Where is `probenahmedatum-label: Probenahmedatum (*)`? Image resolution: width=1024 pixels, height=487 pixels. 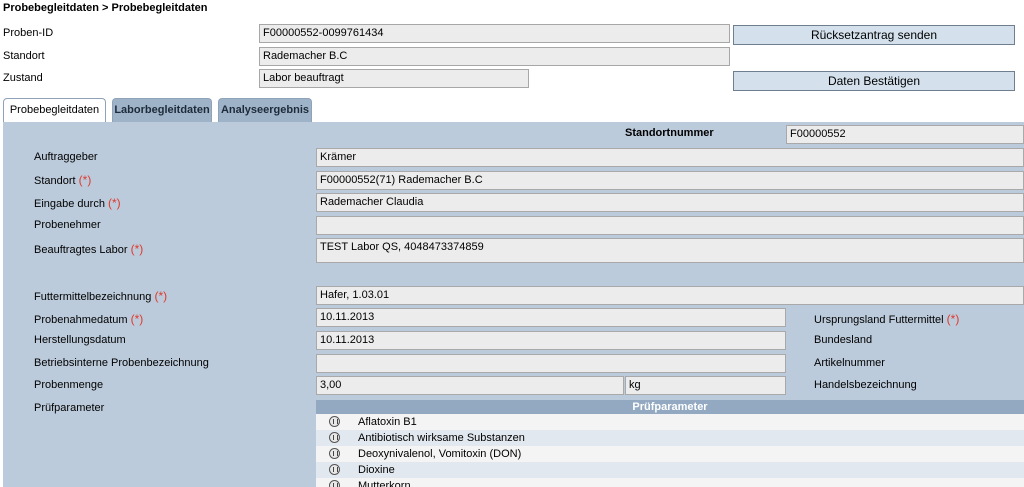 probenahmedatum-label: Probenahmedatum (*) is located at coordinates (89, 319).